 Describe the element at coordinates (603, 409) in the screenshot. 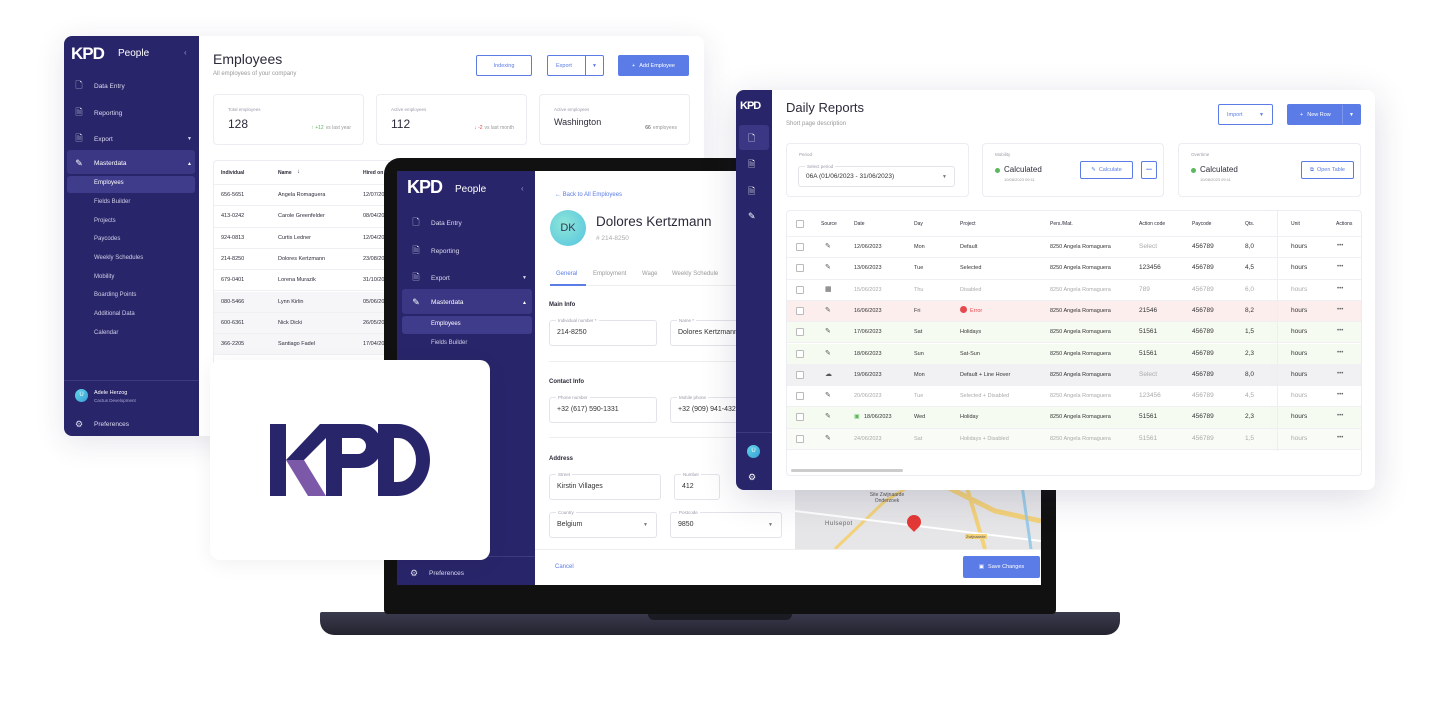

I see `phone-field: Phone number +32 (617) 590-1331` at that location.